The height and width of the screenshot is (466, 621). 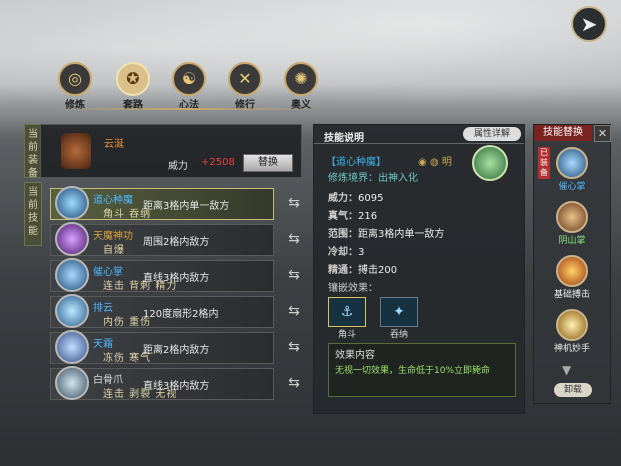 I want to click on equipped-badge: 已装备, so click(x=544, y=163).